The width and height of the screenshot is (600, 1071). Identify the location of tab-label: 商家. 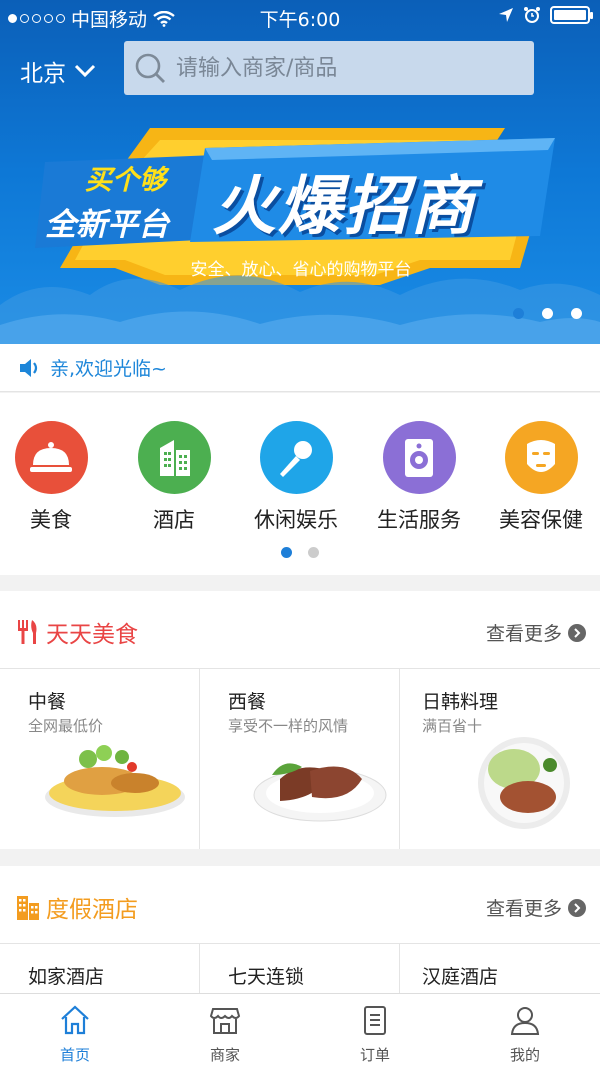
(224, 1055).